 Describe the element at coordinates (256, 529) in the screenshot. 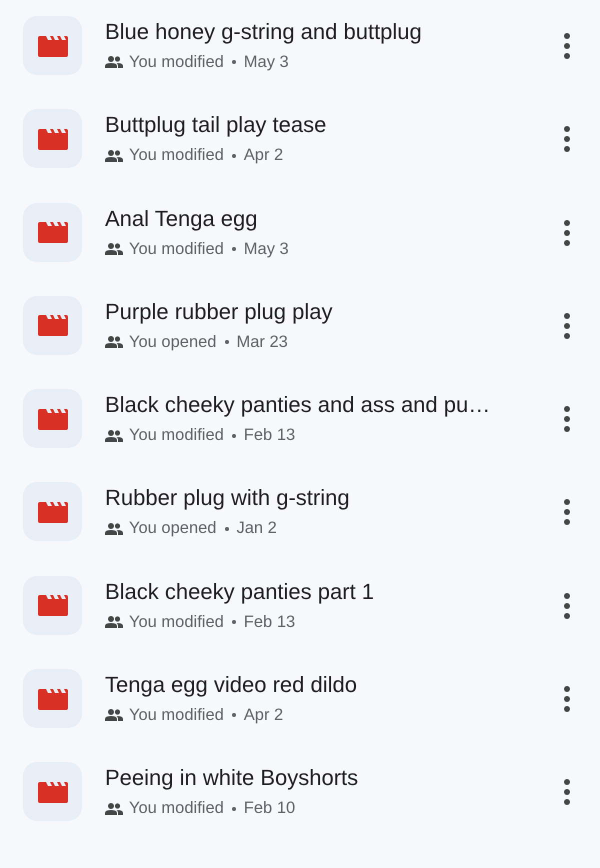

I see `date-text: Jan 2` at that location.